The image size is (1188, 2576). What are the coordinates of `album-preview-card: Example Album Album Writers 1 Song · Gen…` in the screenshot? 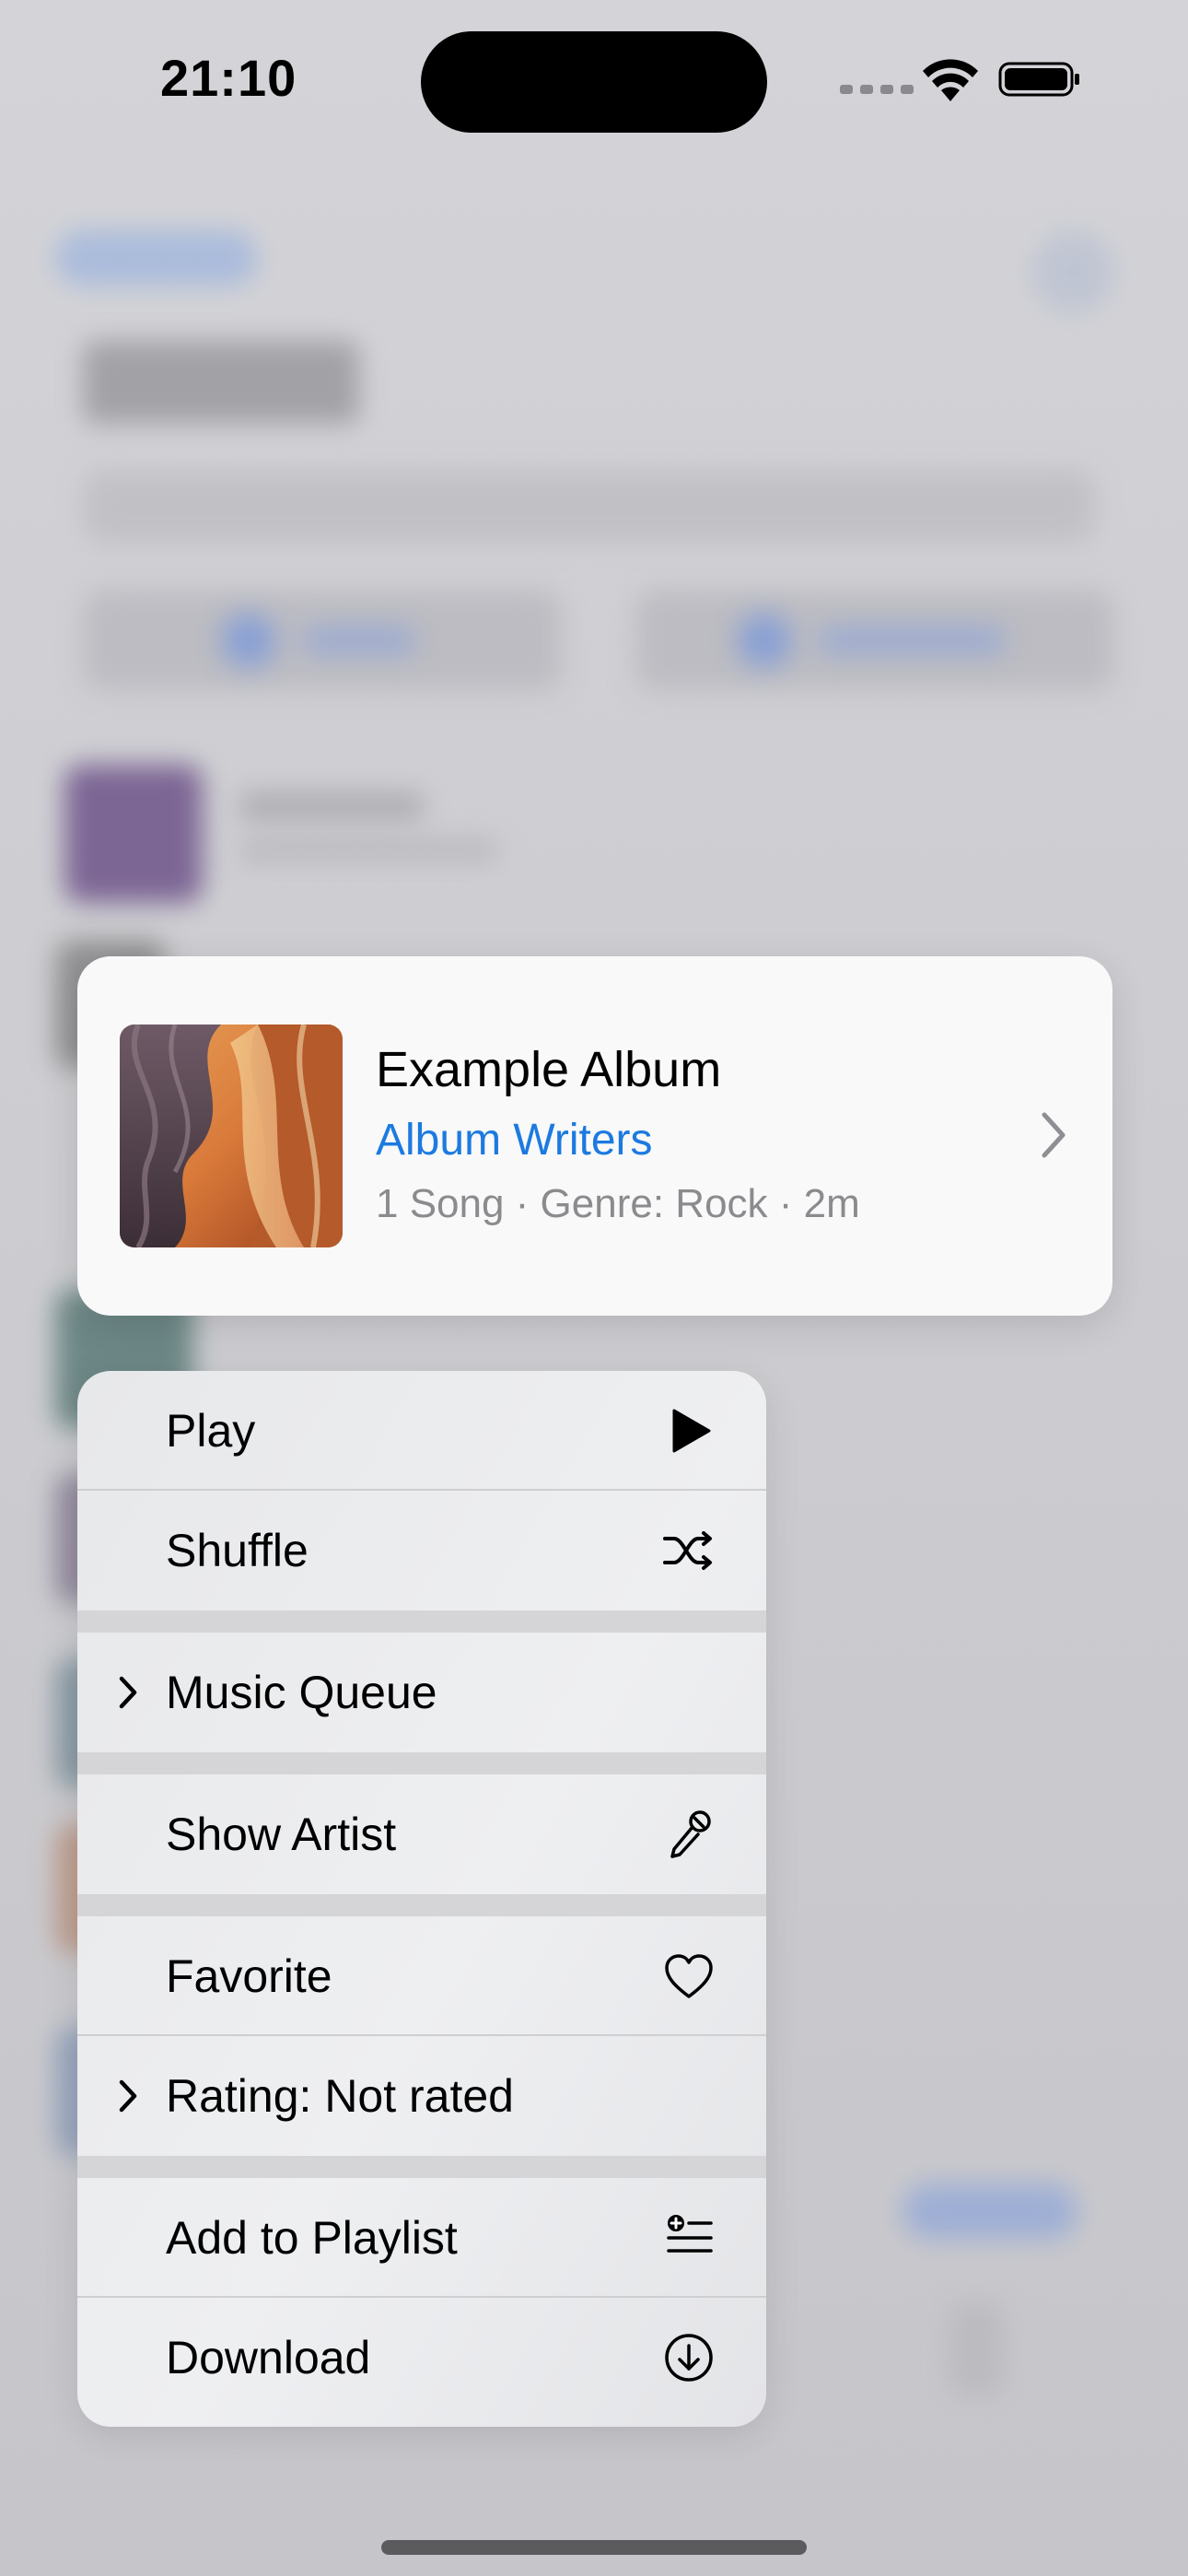 It's located at (594, 1136).